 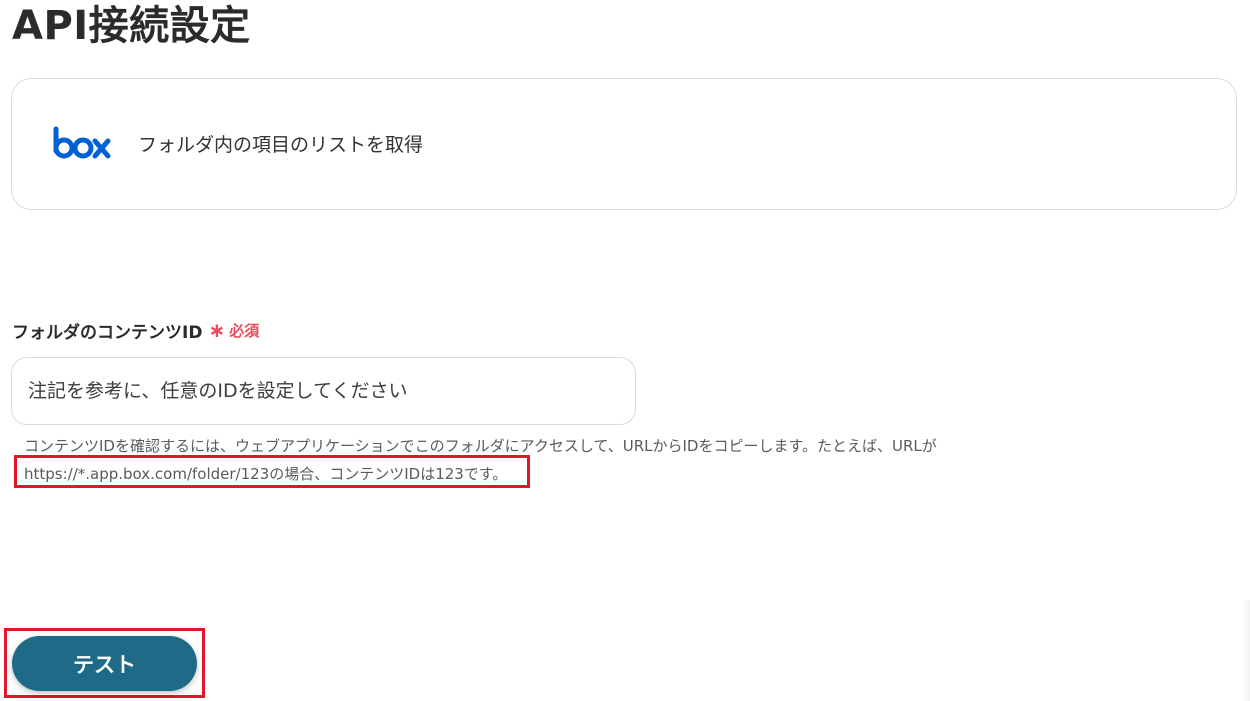 I want to click on box-logo-icon, so click(x=82, y=142).